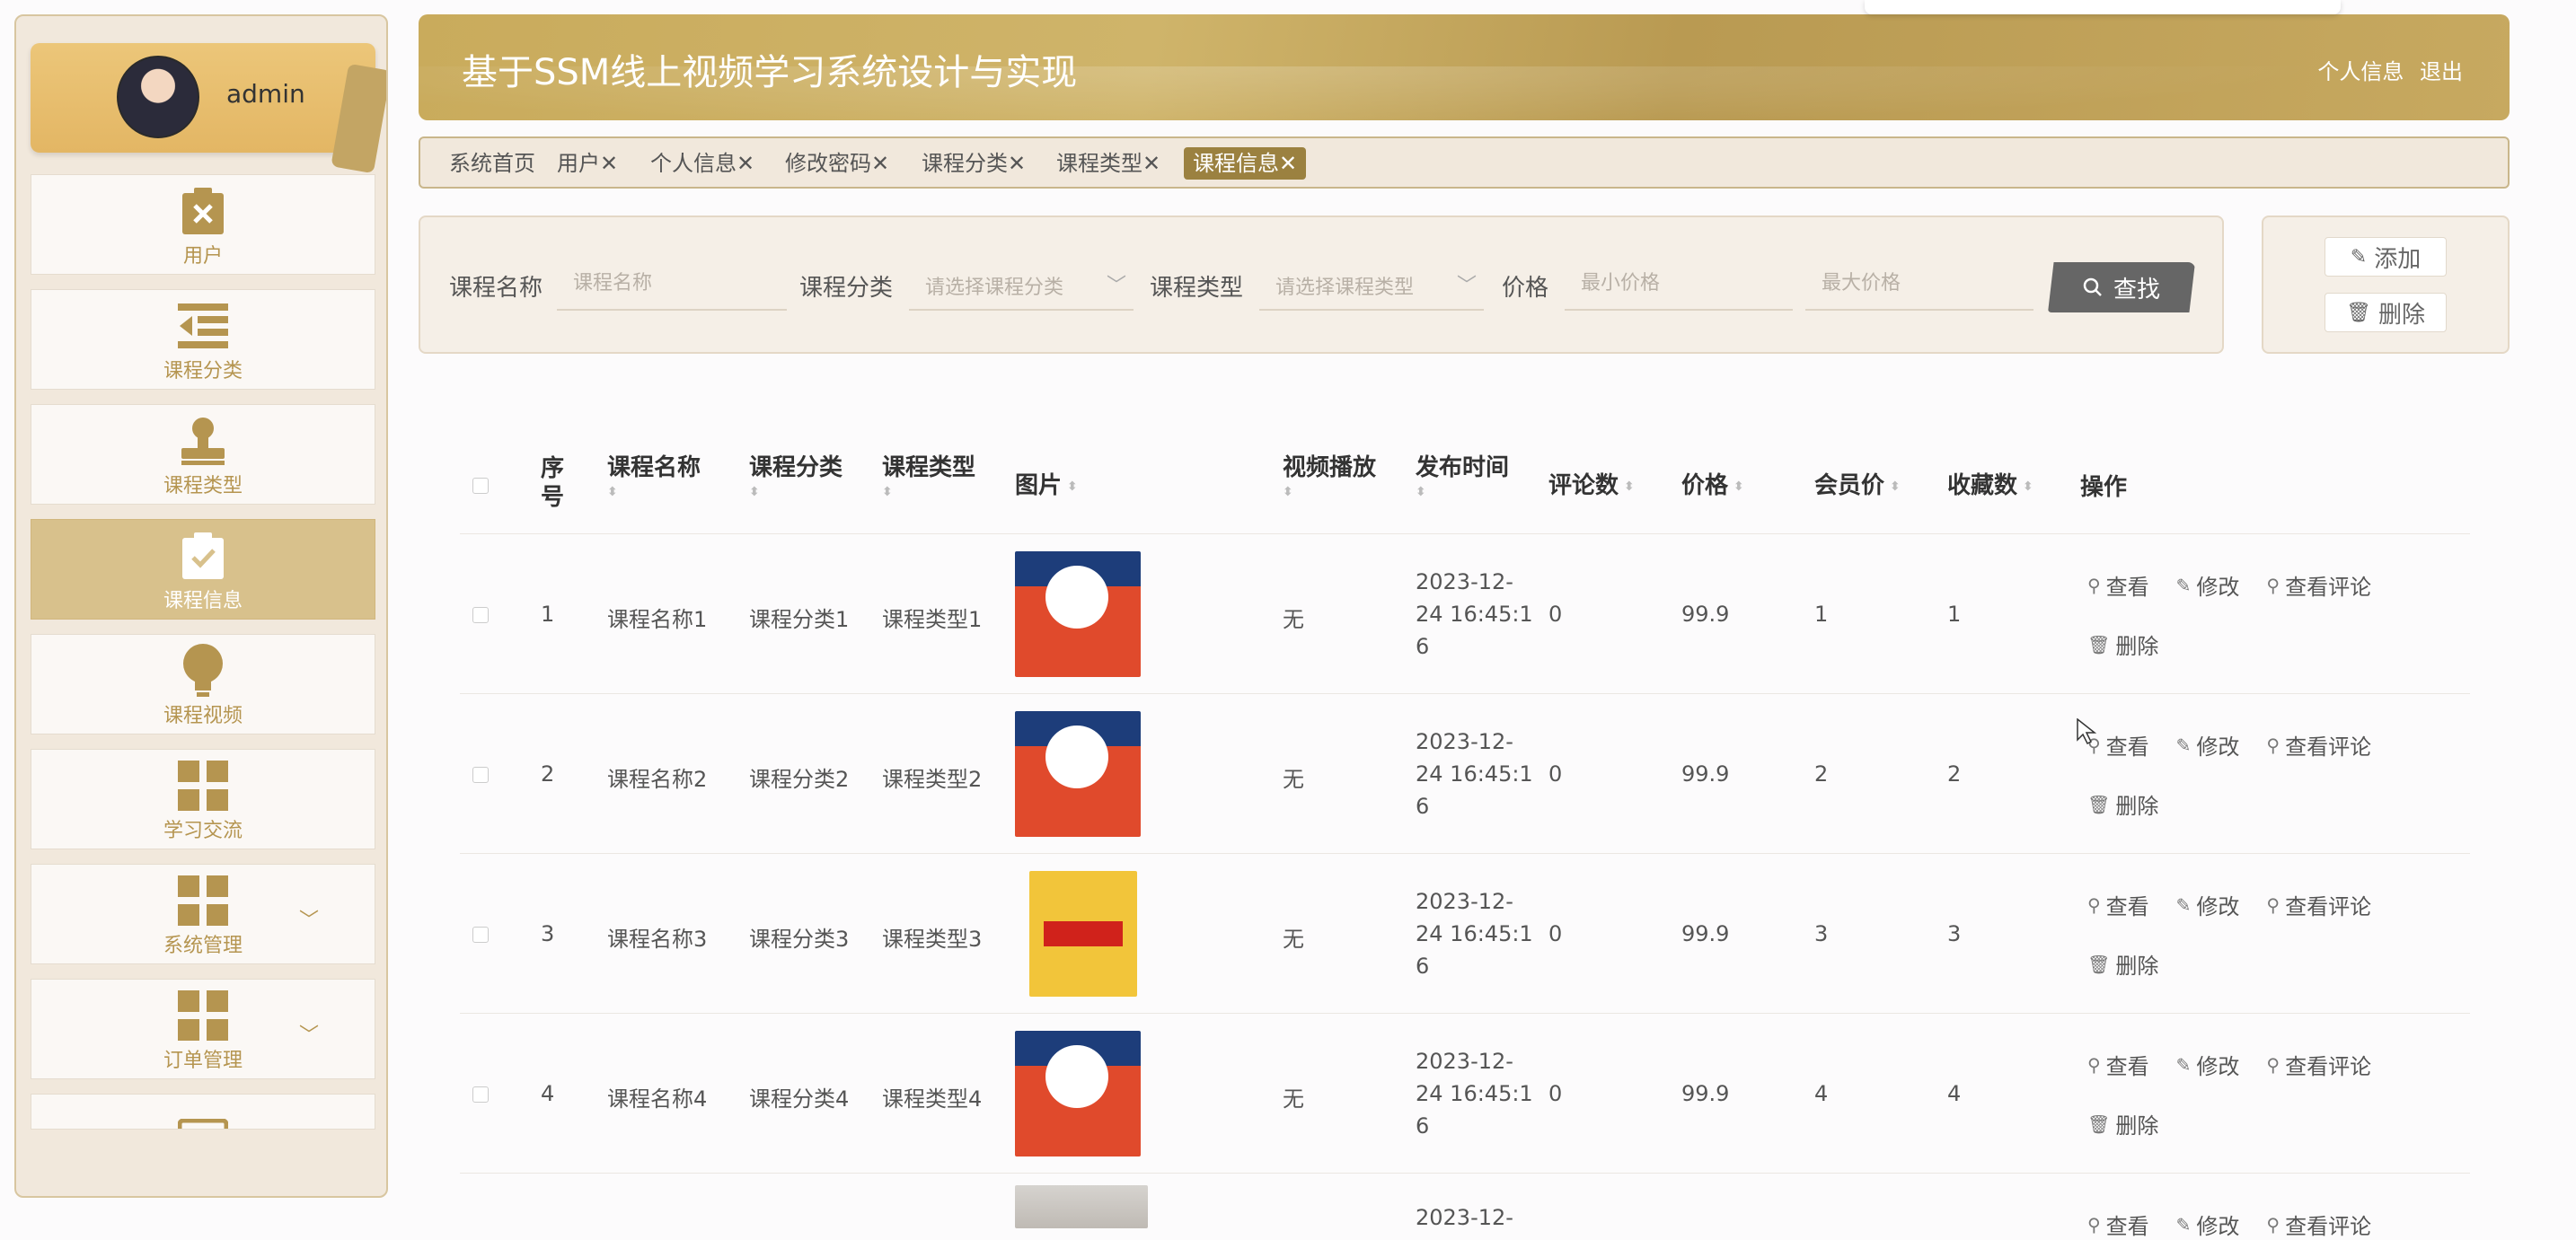 This screenshot has height=1240, width=2576. What do you see at coordinates (1046, 484) in the screenshot?
I see `column-header-image: 图片 ⬍` at bounding box center [1046, 484].